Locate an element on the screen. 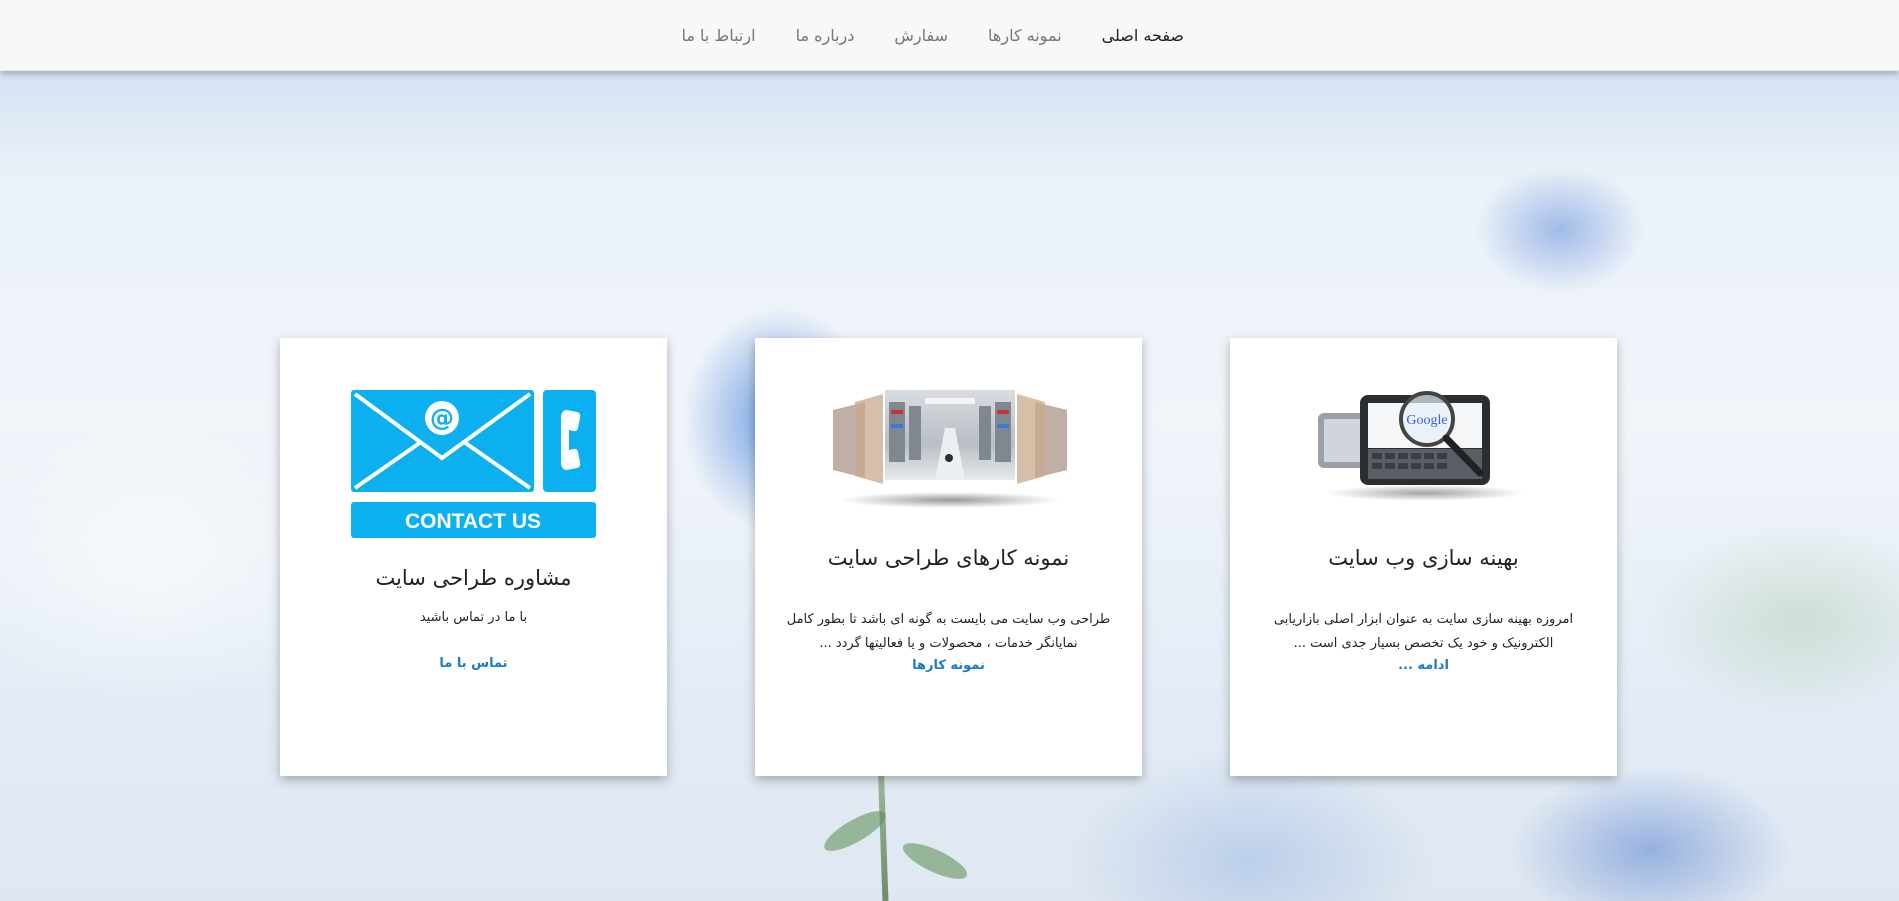 The image size is (1899, 901). card-title: نمونه کارهای طراحی سایت is located at coordinates (948, 558).